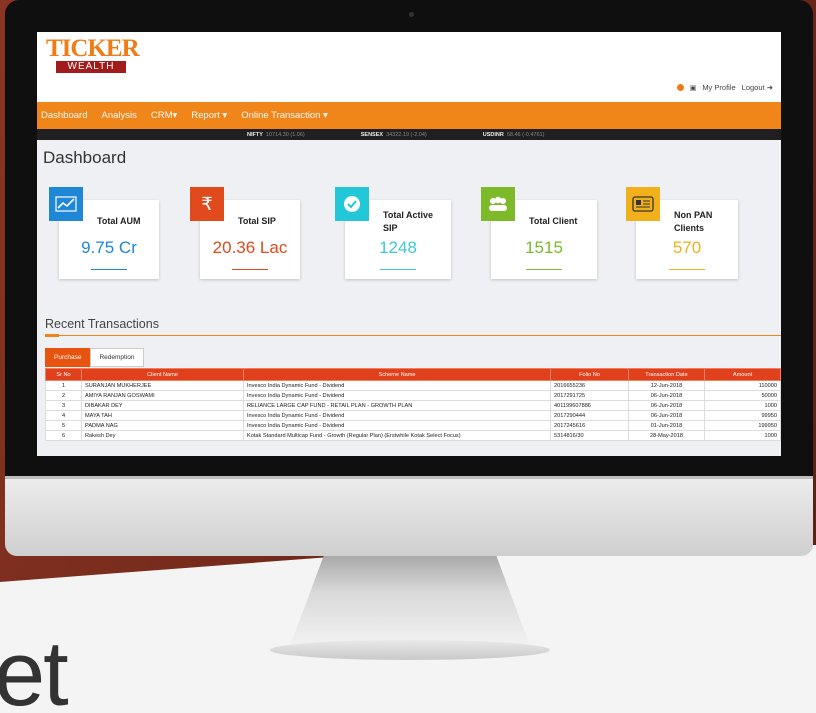 This screenshot has height=713, width=816. I want to click on ticker-usdinr: USDINR 68.46 (-0.4761), so click(513, 134).